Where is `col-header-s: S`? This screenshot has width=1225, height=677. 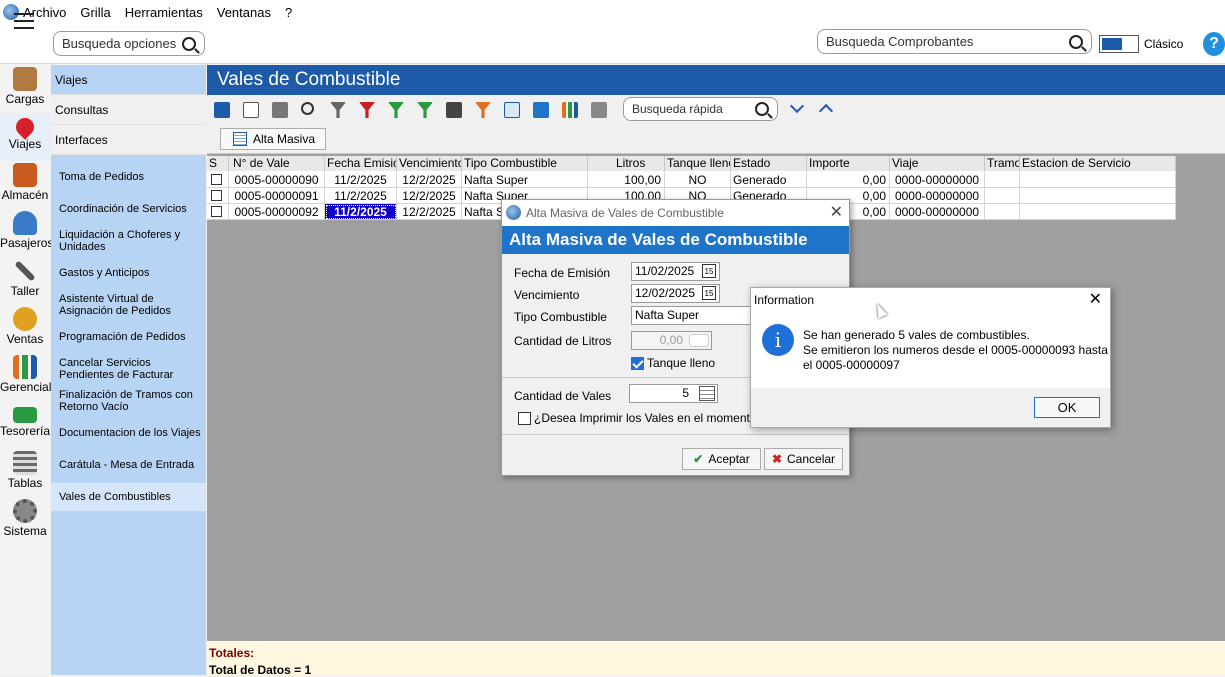
col-header-s: S is located at coordinates (218, 163).